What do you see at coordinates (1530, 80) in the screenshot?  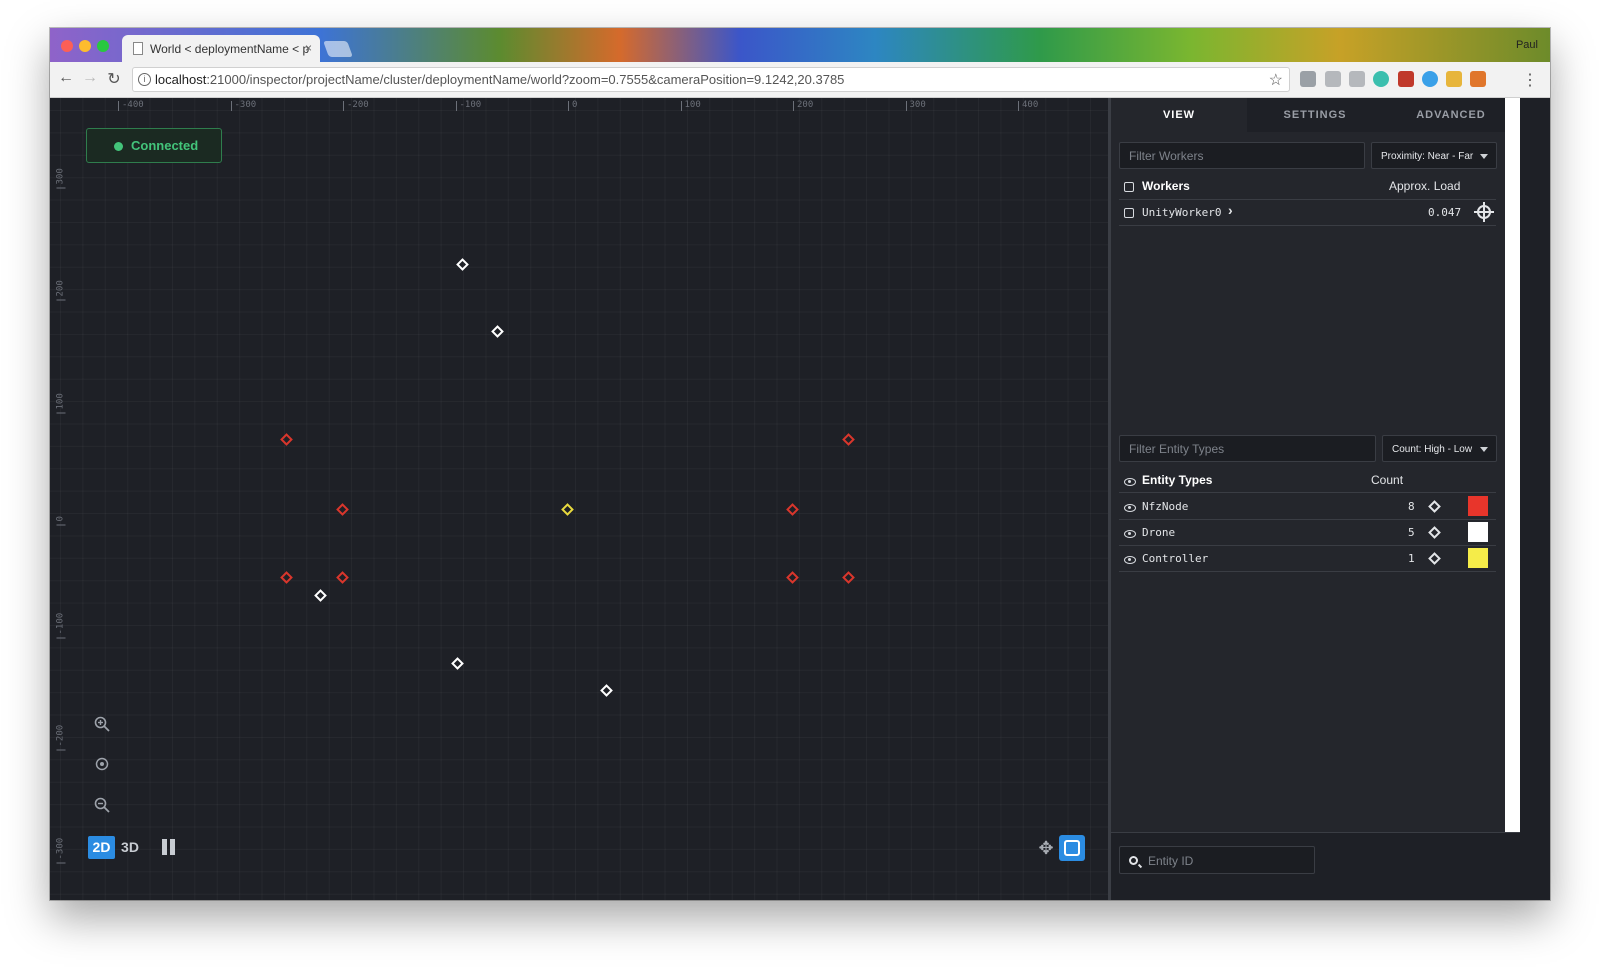 I see `browser-menu-icon: ⋮` at bounding box center [1530, 80].